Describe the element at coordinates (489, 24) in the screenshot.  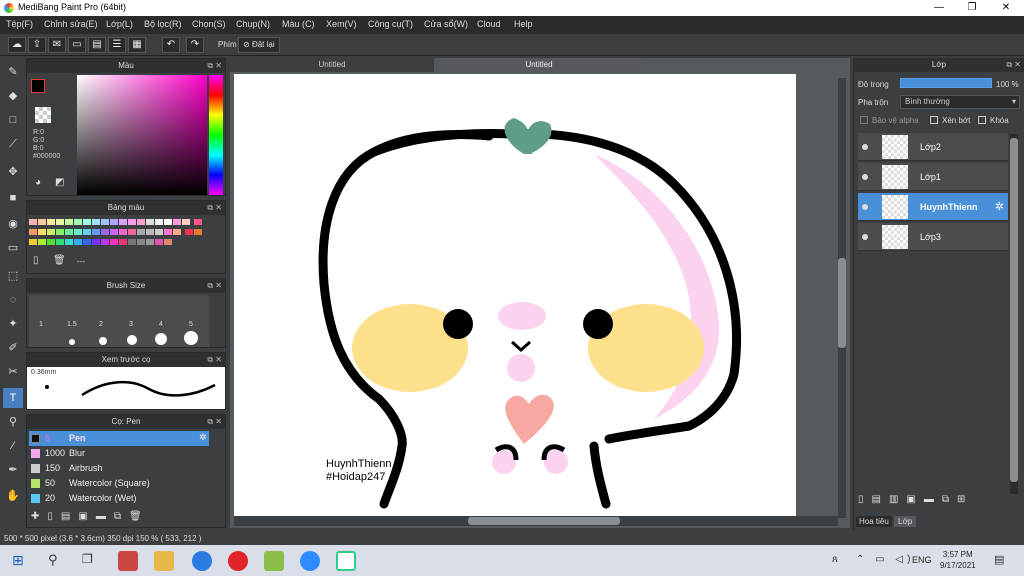
I see `menu-cloud: Cloud` at that location.